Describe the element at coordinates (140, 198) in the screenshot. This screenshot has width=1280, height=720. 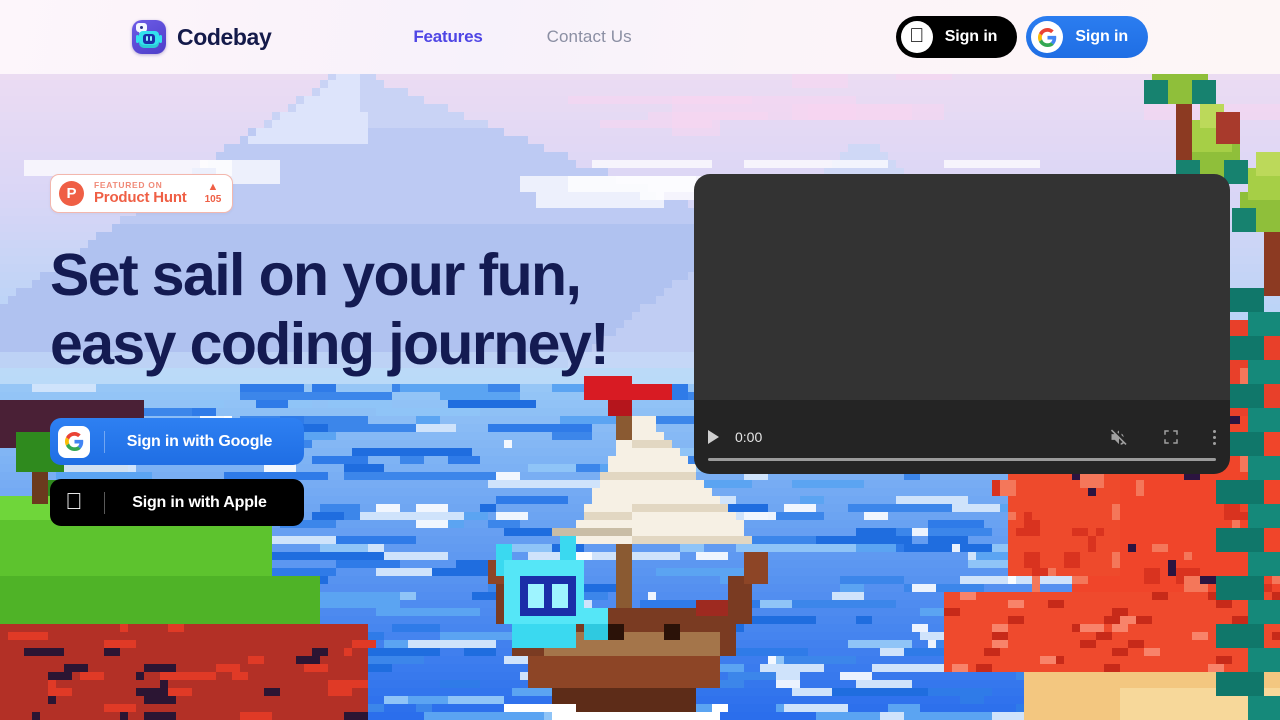
I see `product-hunt-name: Product Hunt` at that location.